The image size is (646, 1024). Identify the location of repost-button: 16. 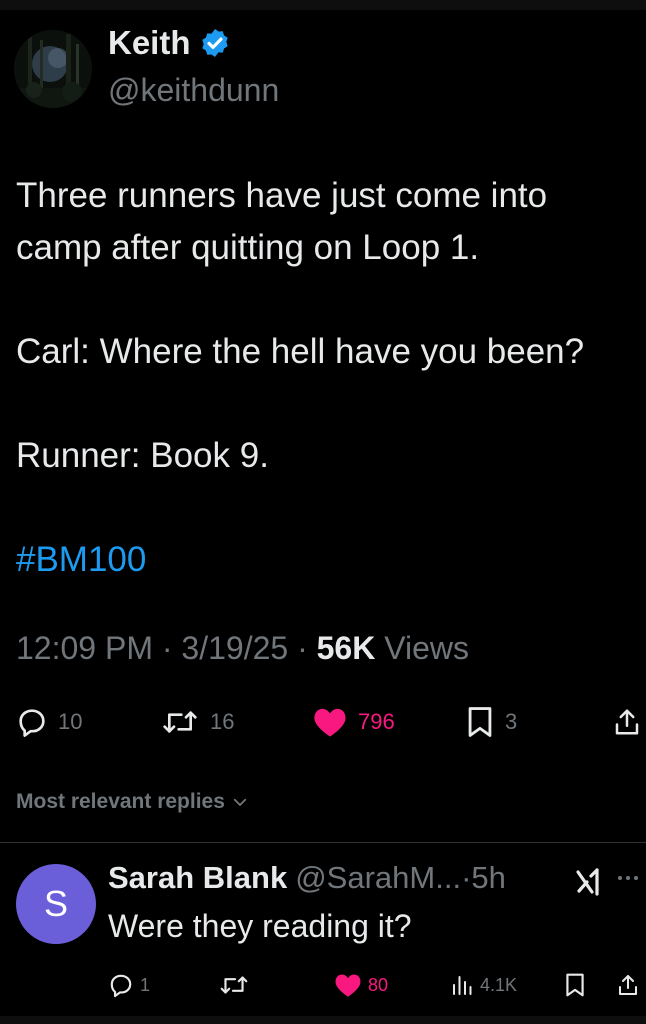
(197, 722).